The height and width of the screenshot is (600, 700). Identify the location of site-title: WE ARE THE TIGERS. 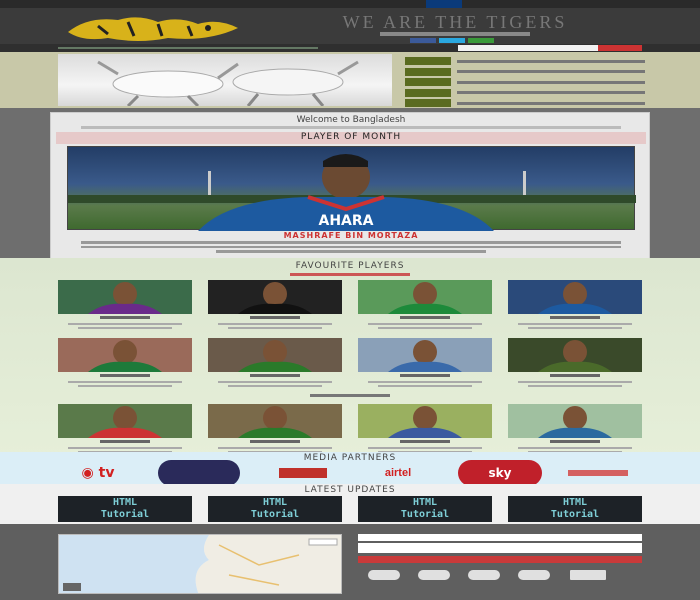
(455, 22).